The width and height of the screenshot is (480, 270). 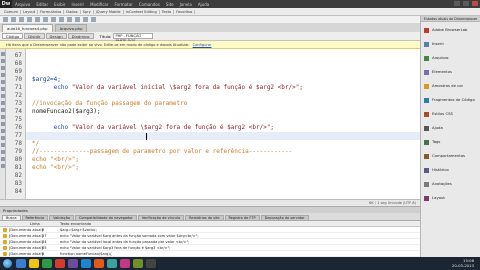 I want to click on anchor-icon, so click(x=21, y=19).